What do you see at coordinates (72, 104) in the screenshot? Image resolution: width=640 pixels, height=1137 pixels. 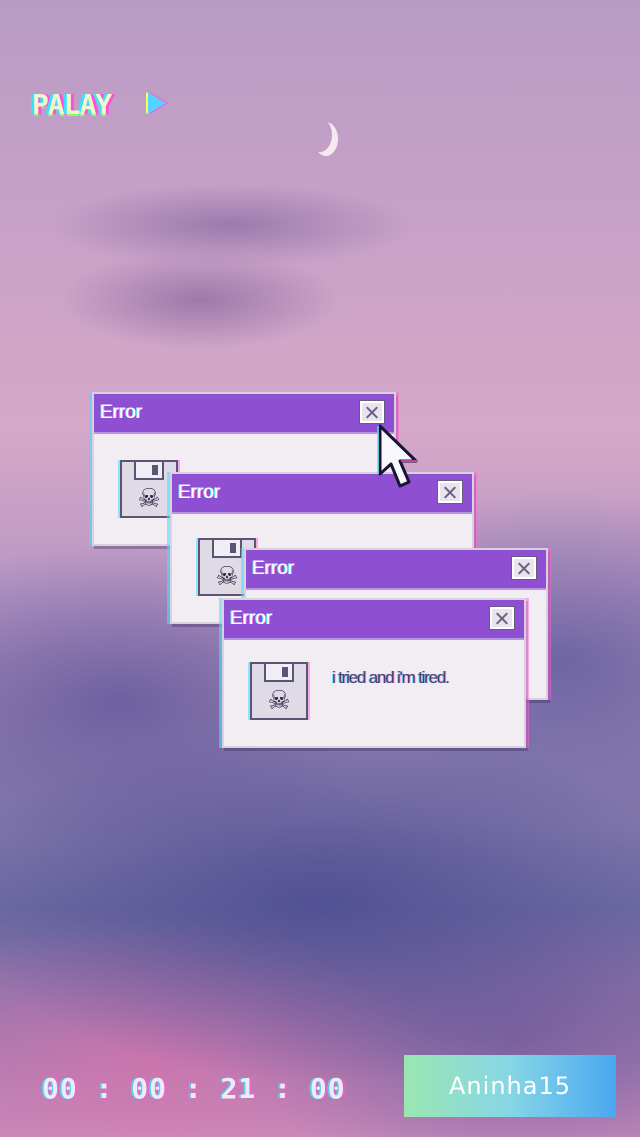 I see `vhs-play-label: PALAY` at bounding box center [72, 104].